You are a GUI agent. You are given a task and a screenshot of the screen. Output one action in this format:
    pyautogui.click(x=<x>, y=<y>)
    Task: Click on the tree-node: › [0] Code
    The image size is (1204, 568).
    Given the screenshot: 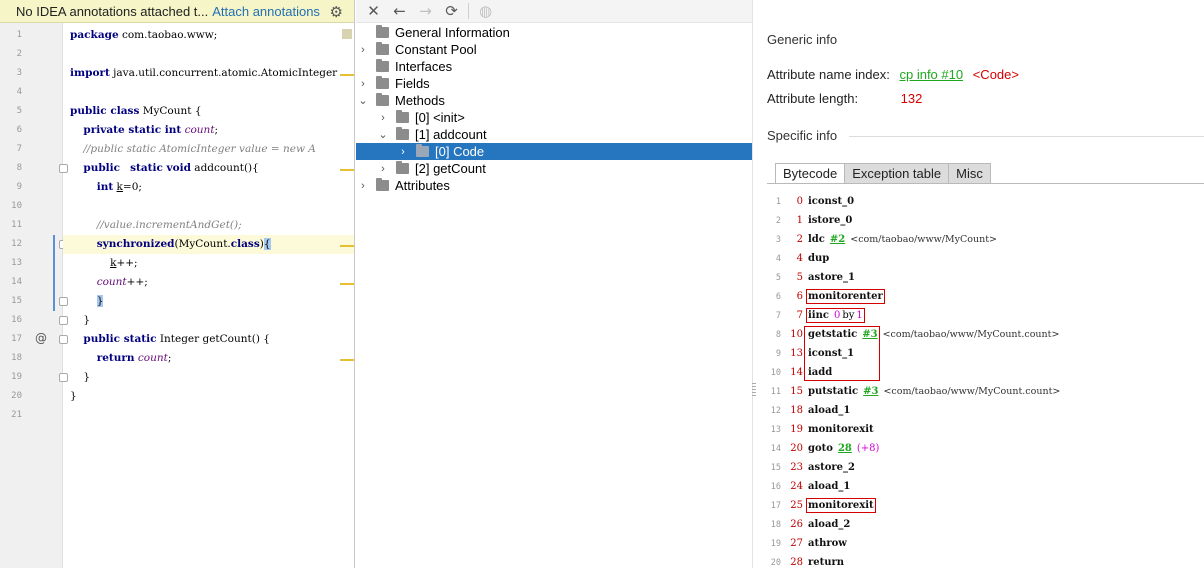 What is the action you would take?
    pyautogui.click(x=554, y=151)
    